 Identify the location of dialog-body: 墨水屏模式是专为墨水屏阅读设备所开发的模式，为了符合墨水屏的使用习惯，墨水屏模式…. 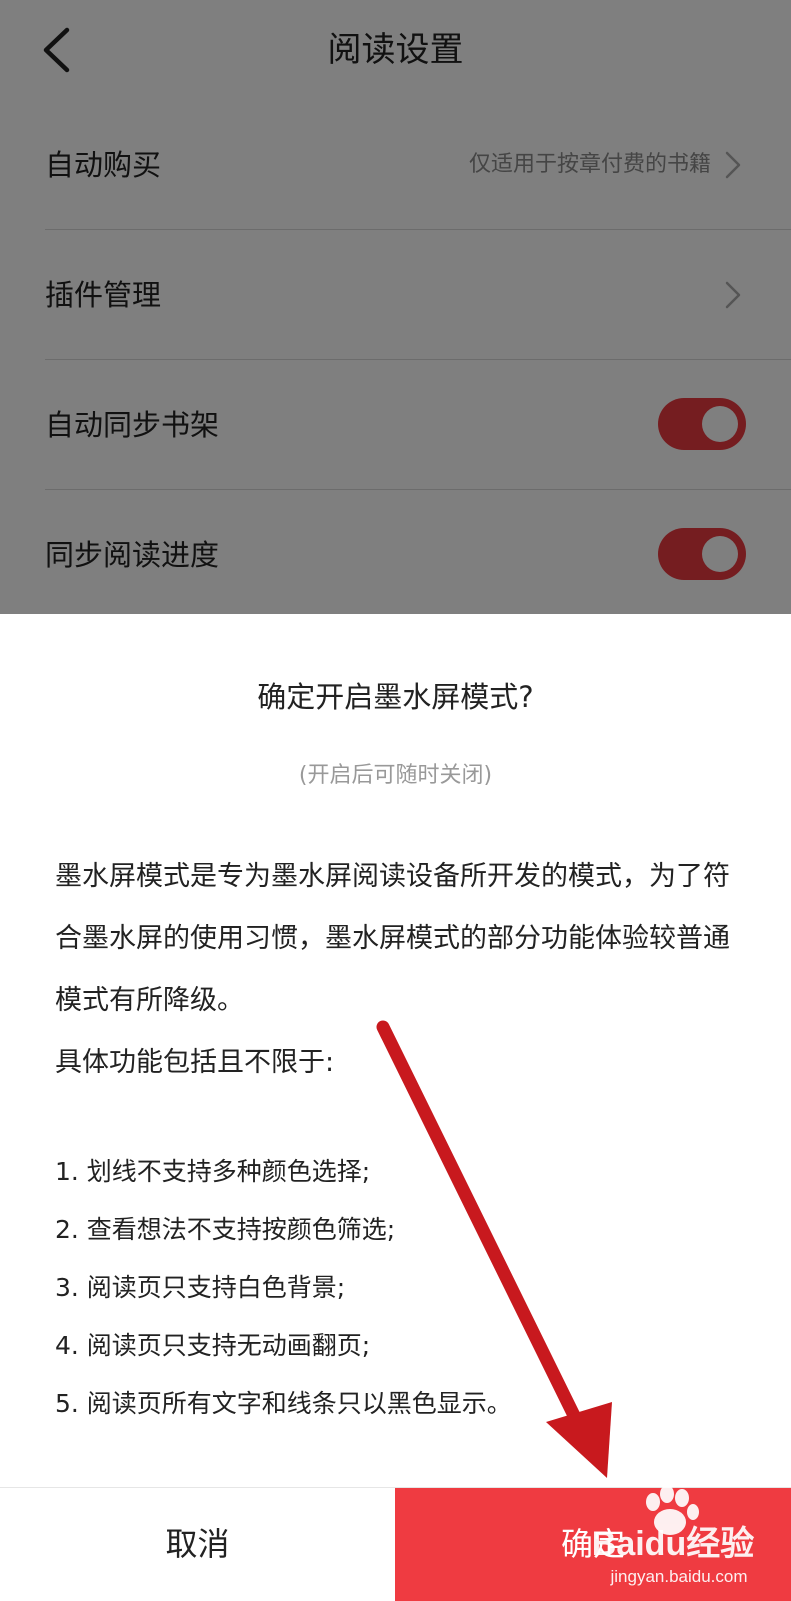
(400, 970).